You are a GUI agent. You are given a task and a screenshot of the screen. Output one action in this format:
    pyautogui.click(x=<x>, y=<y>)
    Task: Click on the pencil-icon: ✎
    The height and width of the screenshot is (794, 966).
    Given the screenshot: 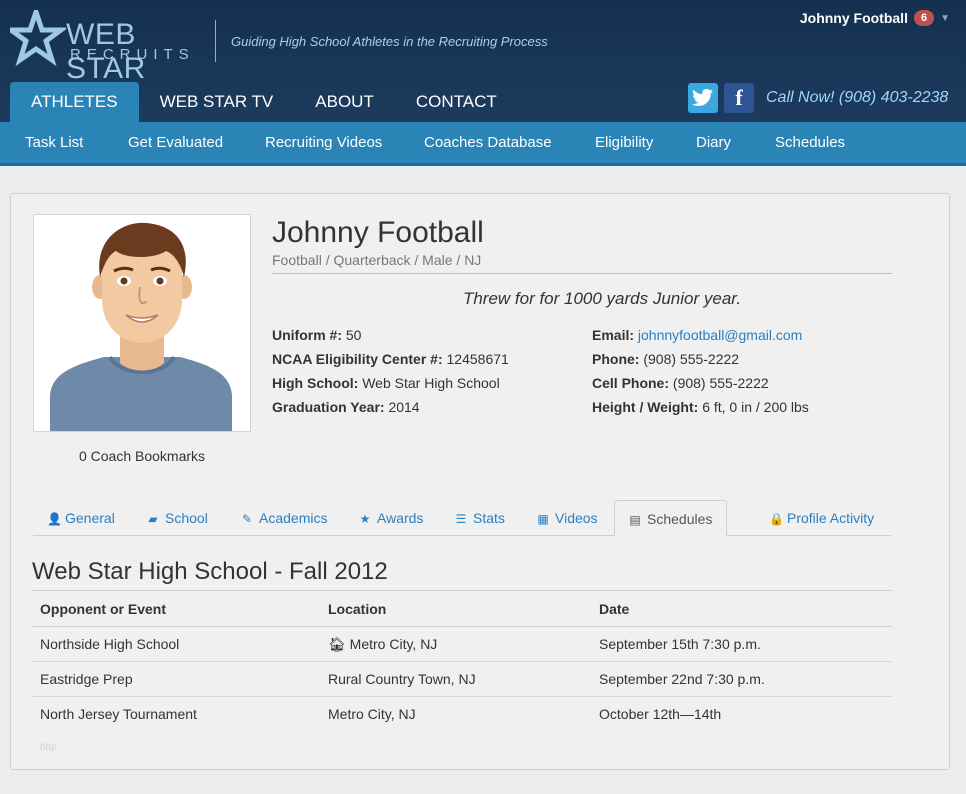 What is the action you would take?
    pyautogui.click(x=247, y=519)
    